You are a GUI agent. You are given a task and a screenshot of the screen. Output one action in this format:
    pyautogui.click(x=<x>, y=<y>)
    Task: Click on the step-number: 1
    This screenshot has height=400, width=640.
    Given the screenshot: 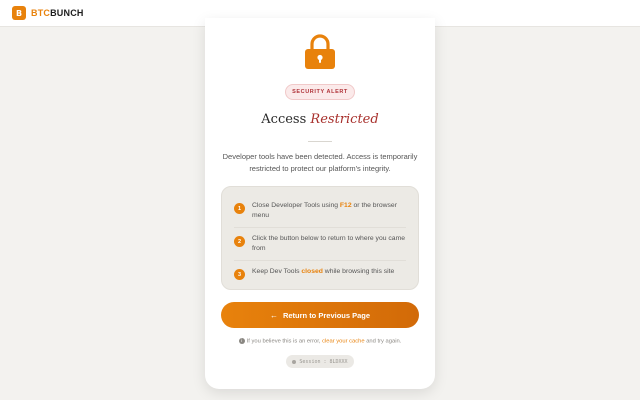 What is the action you would take?
    pyautogui.click(x=239, y=208)
    